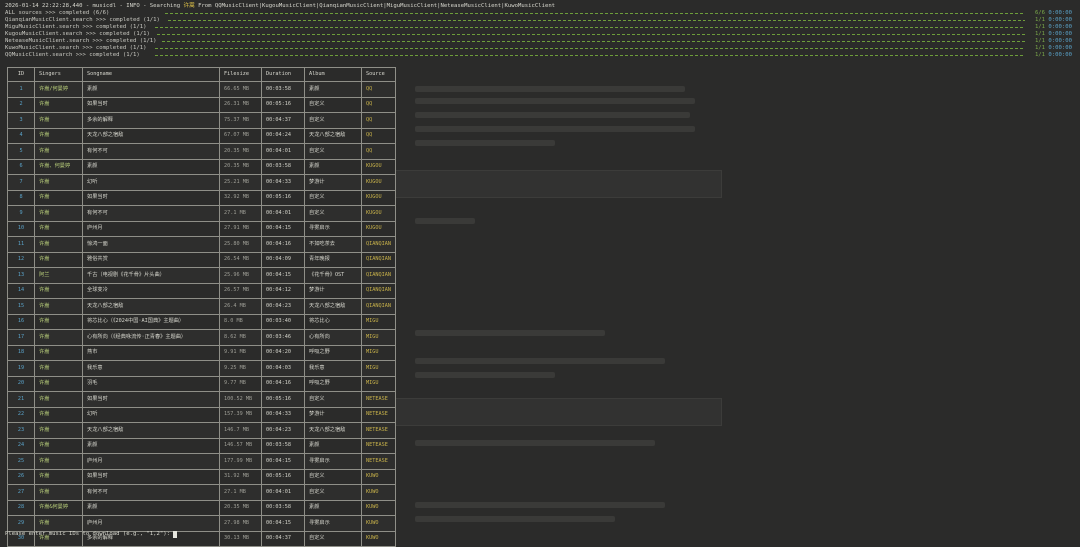 The image size is (1080, 547). I want to click on cell-songname: 幻听, so click(151, 182).